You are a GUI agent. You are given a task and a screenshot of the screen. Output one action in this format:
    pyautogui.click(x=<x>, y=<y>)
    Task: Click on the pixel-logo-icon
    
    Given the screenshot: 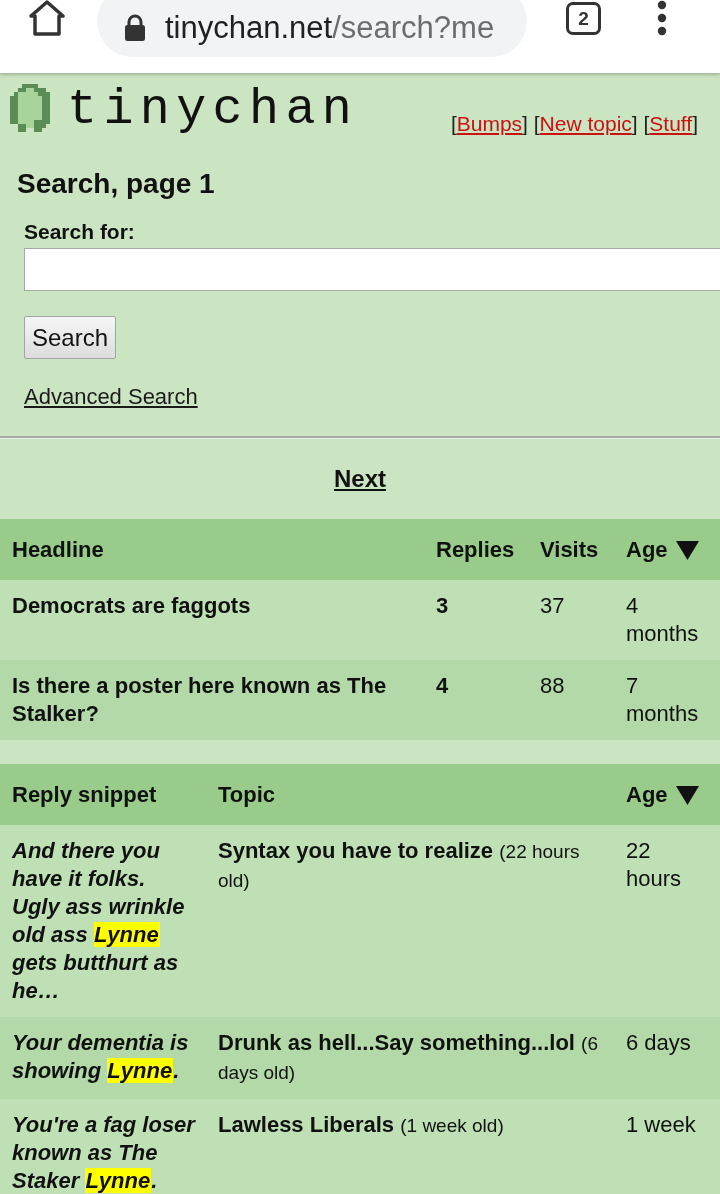 What is the action you would take?
    pyautogui.click(x=30, y=108)
    